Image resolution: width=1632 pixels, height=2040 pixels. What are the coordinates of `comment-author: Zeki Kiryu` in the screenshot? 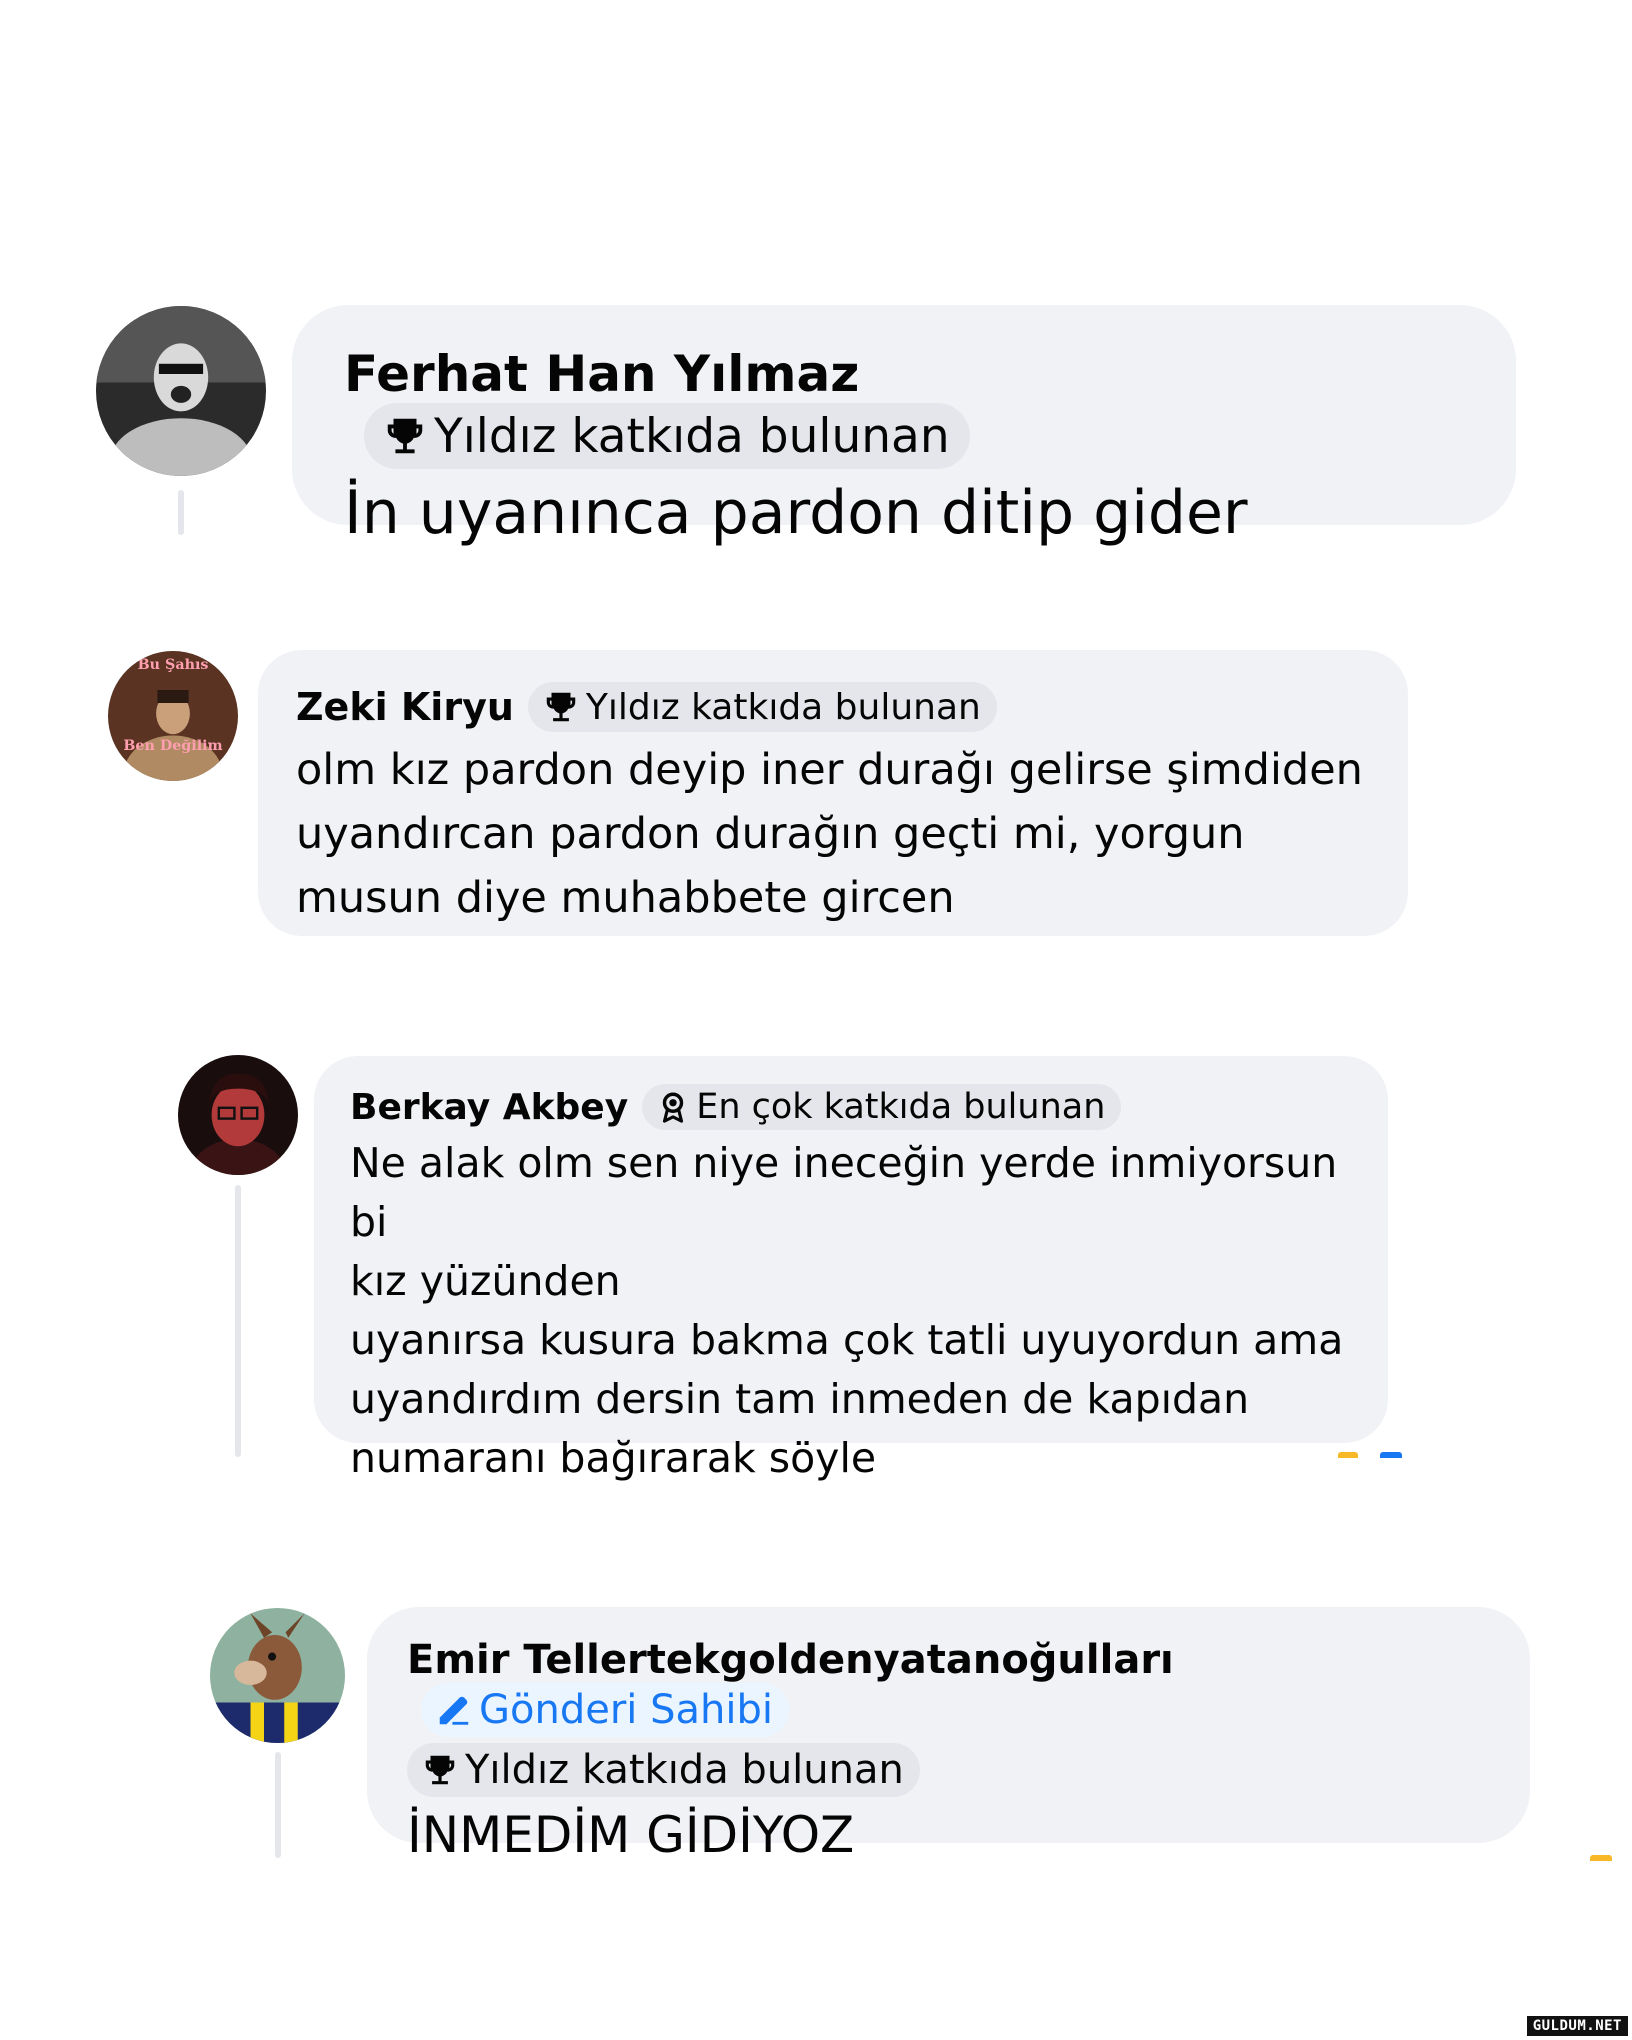 It's located at (405, 707).